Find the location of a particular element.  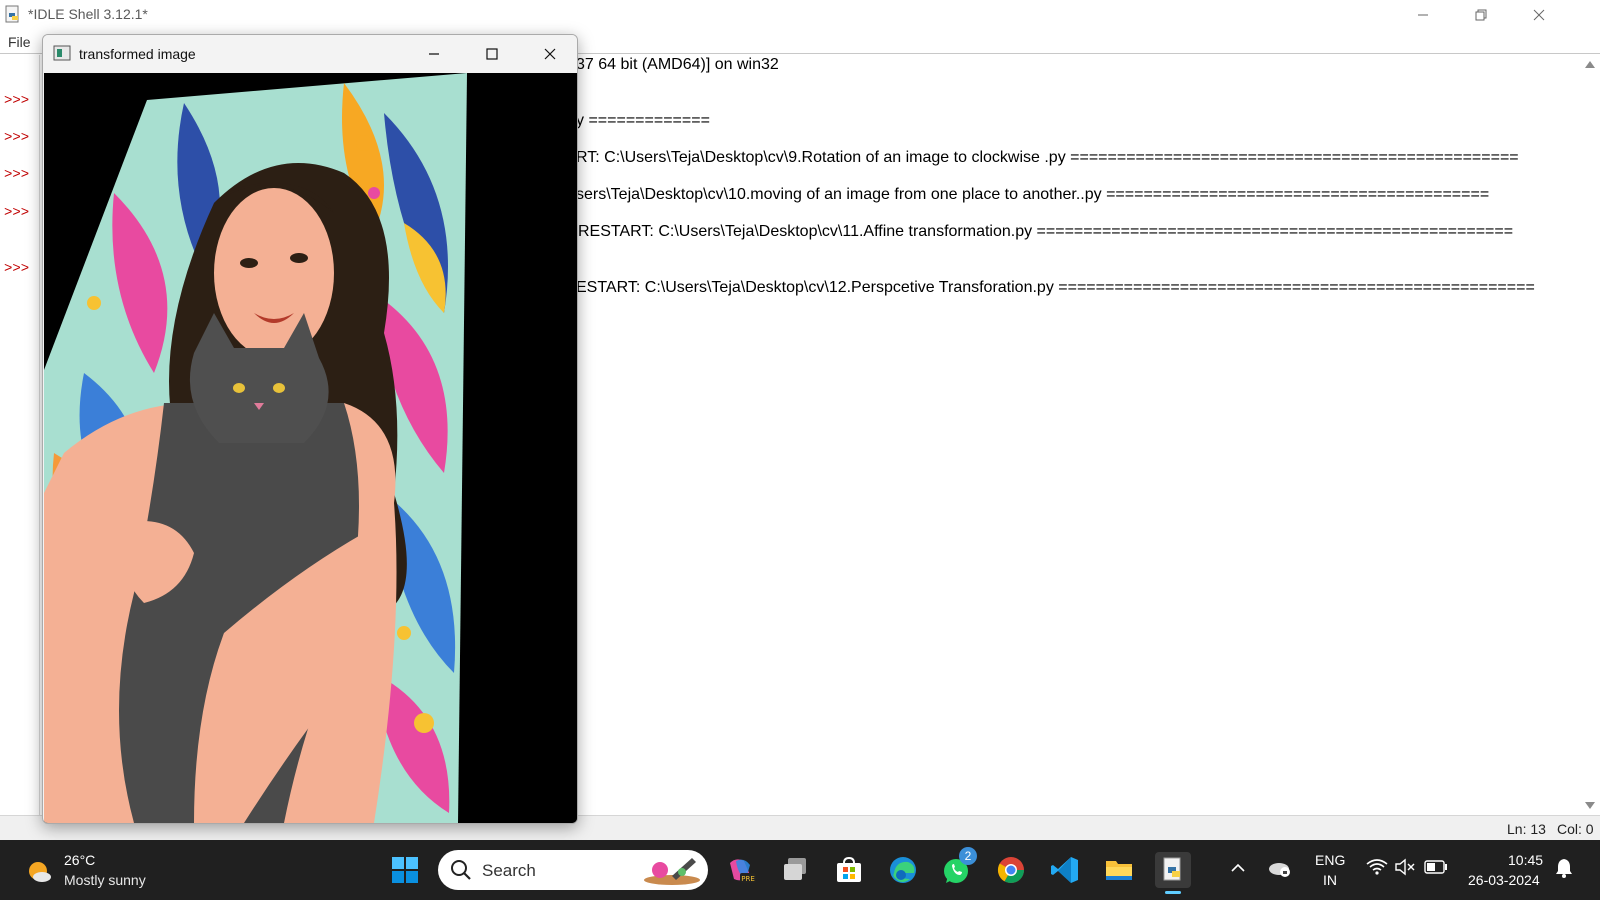

onedrive-cloud-icon is located at coordinates (1280, 868).